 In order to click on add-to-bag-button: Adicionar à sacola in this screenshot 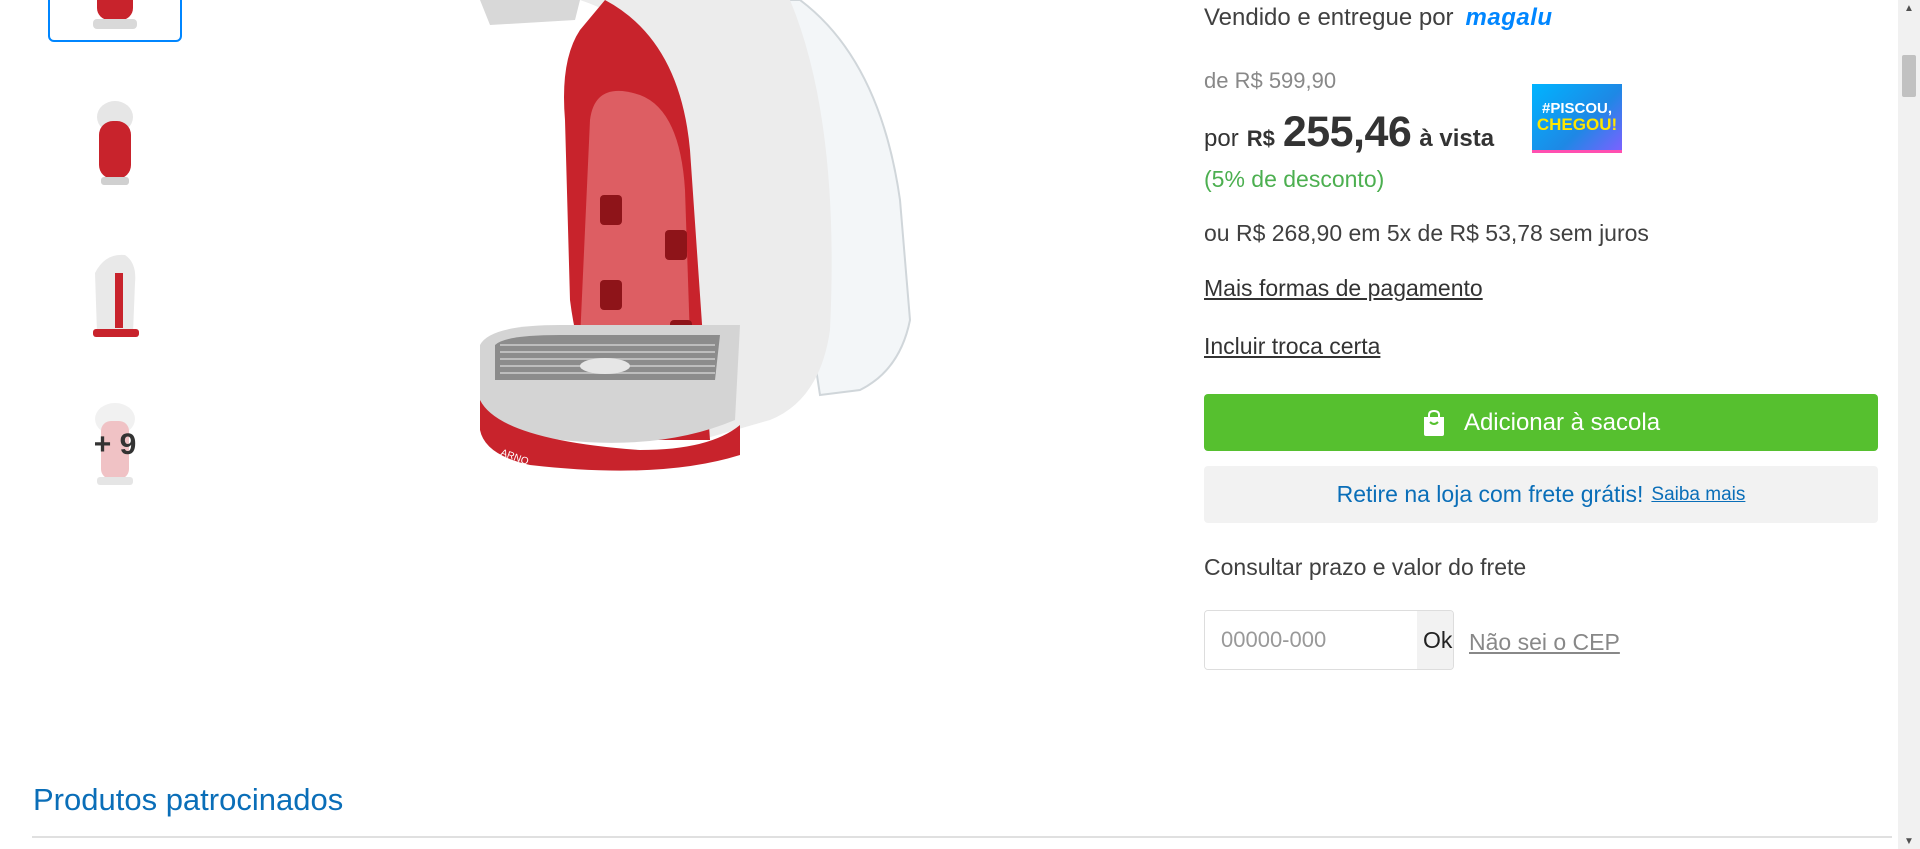, I will do `click(1541, 422)`.